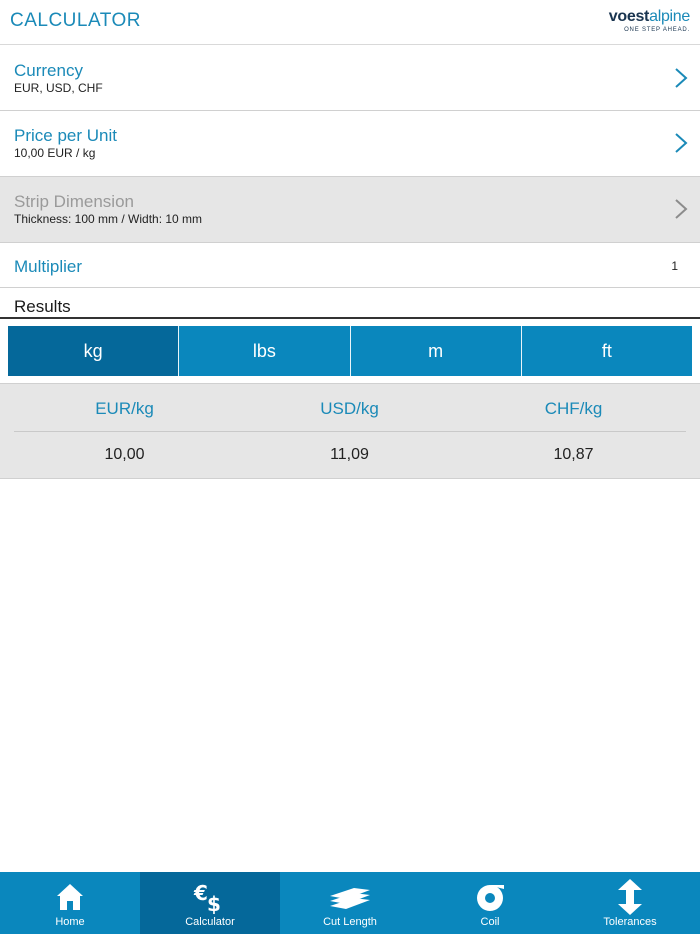 The width and height of the screenshot is (700, 934). What do you see at coordinates (48, 70) in the screenshot?
I see `currency-label: Currency` at bounding box center [48, 70].